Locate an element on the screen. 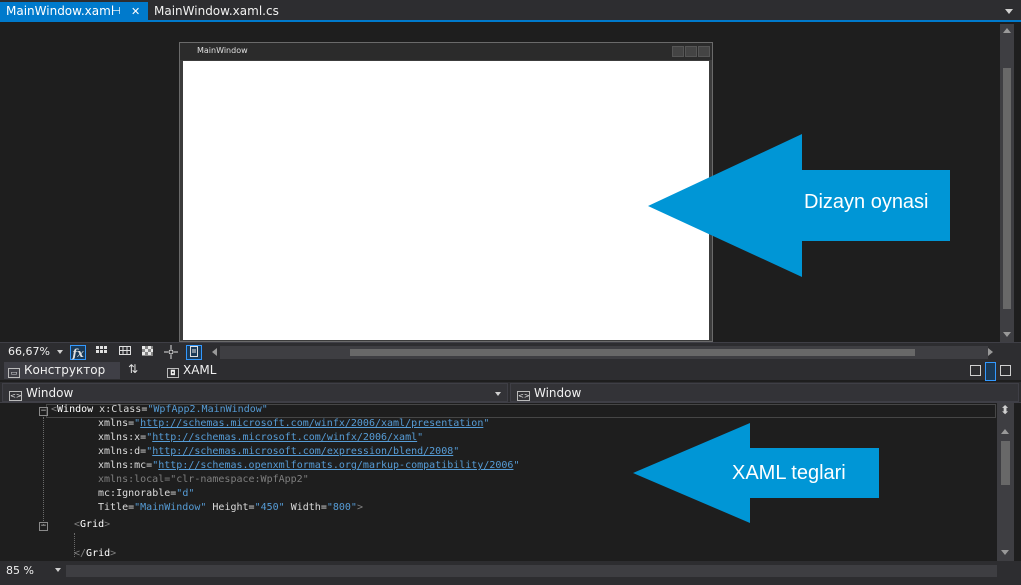  xaml-navigation-bar: <> Window <> Window is located at coordinates (510, 392).